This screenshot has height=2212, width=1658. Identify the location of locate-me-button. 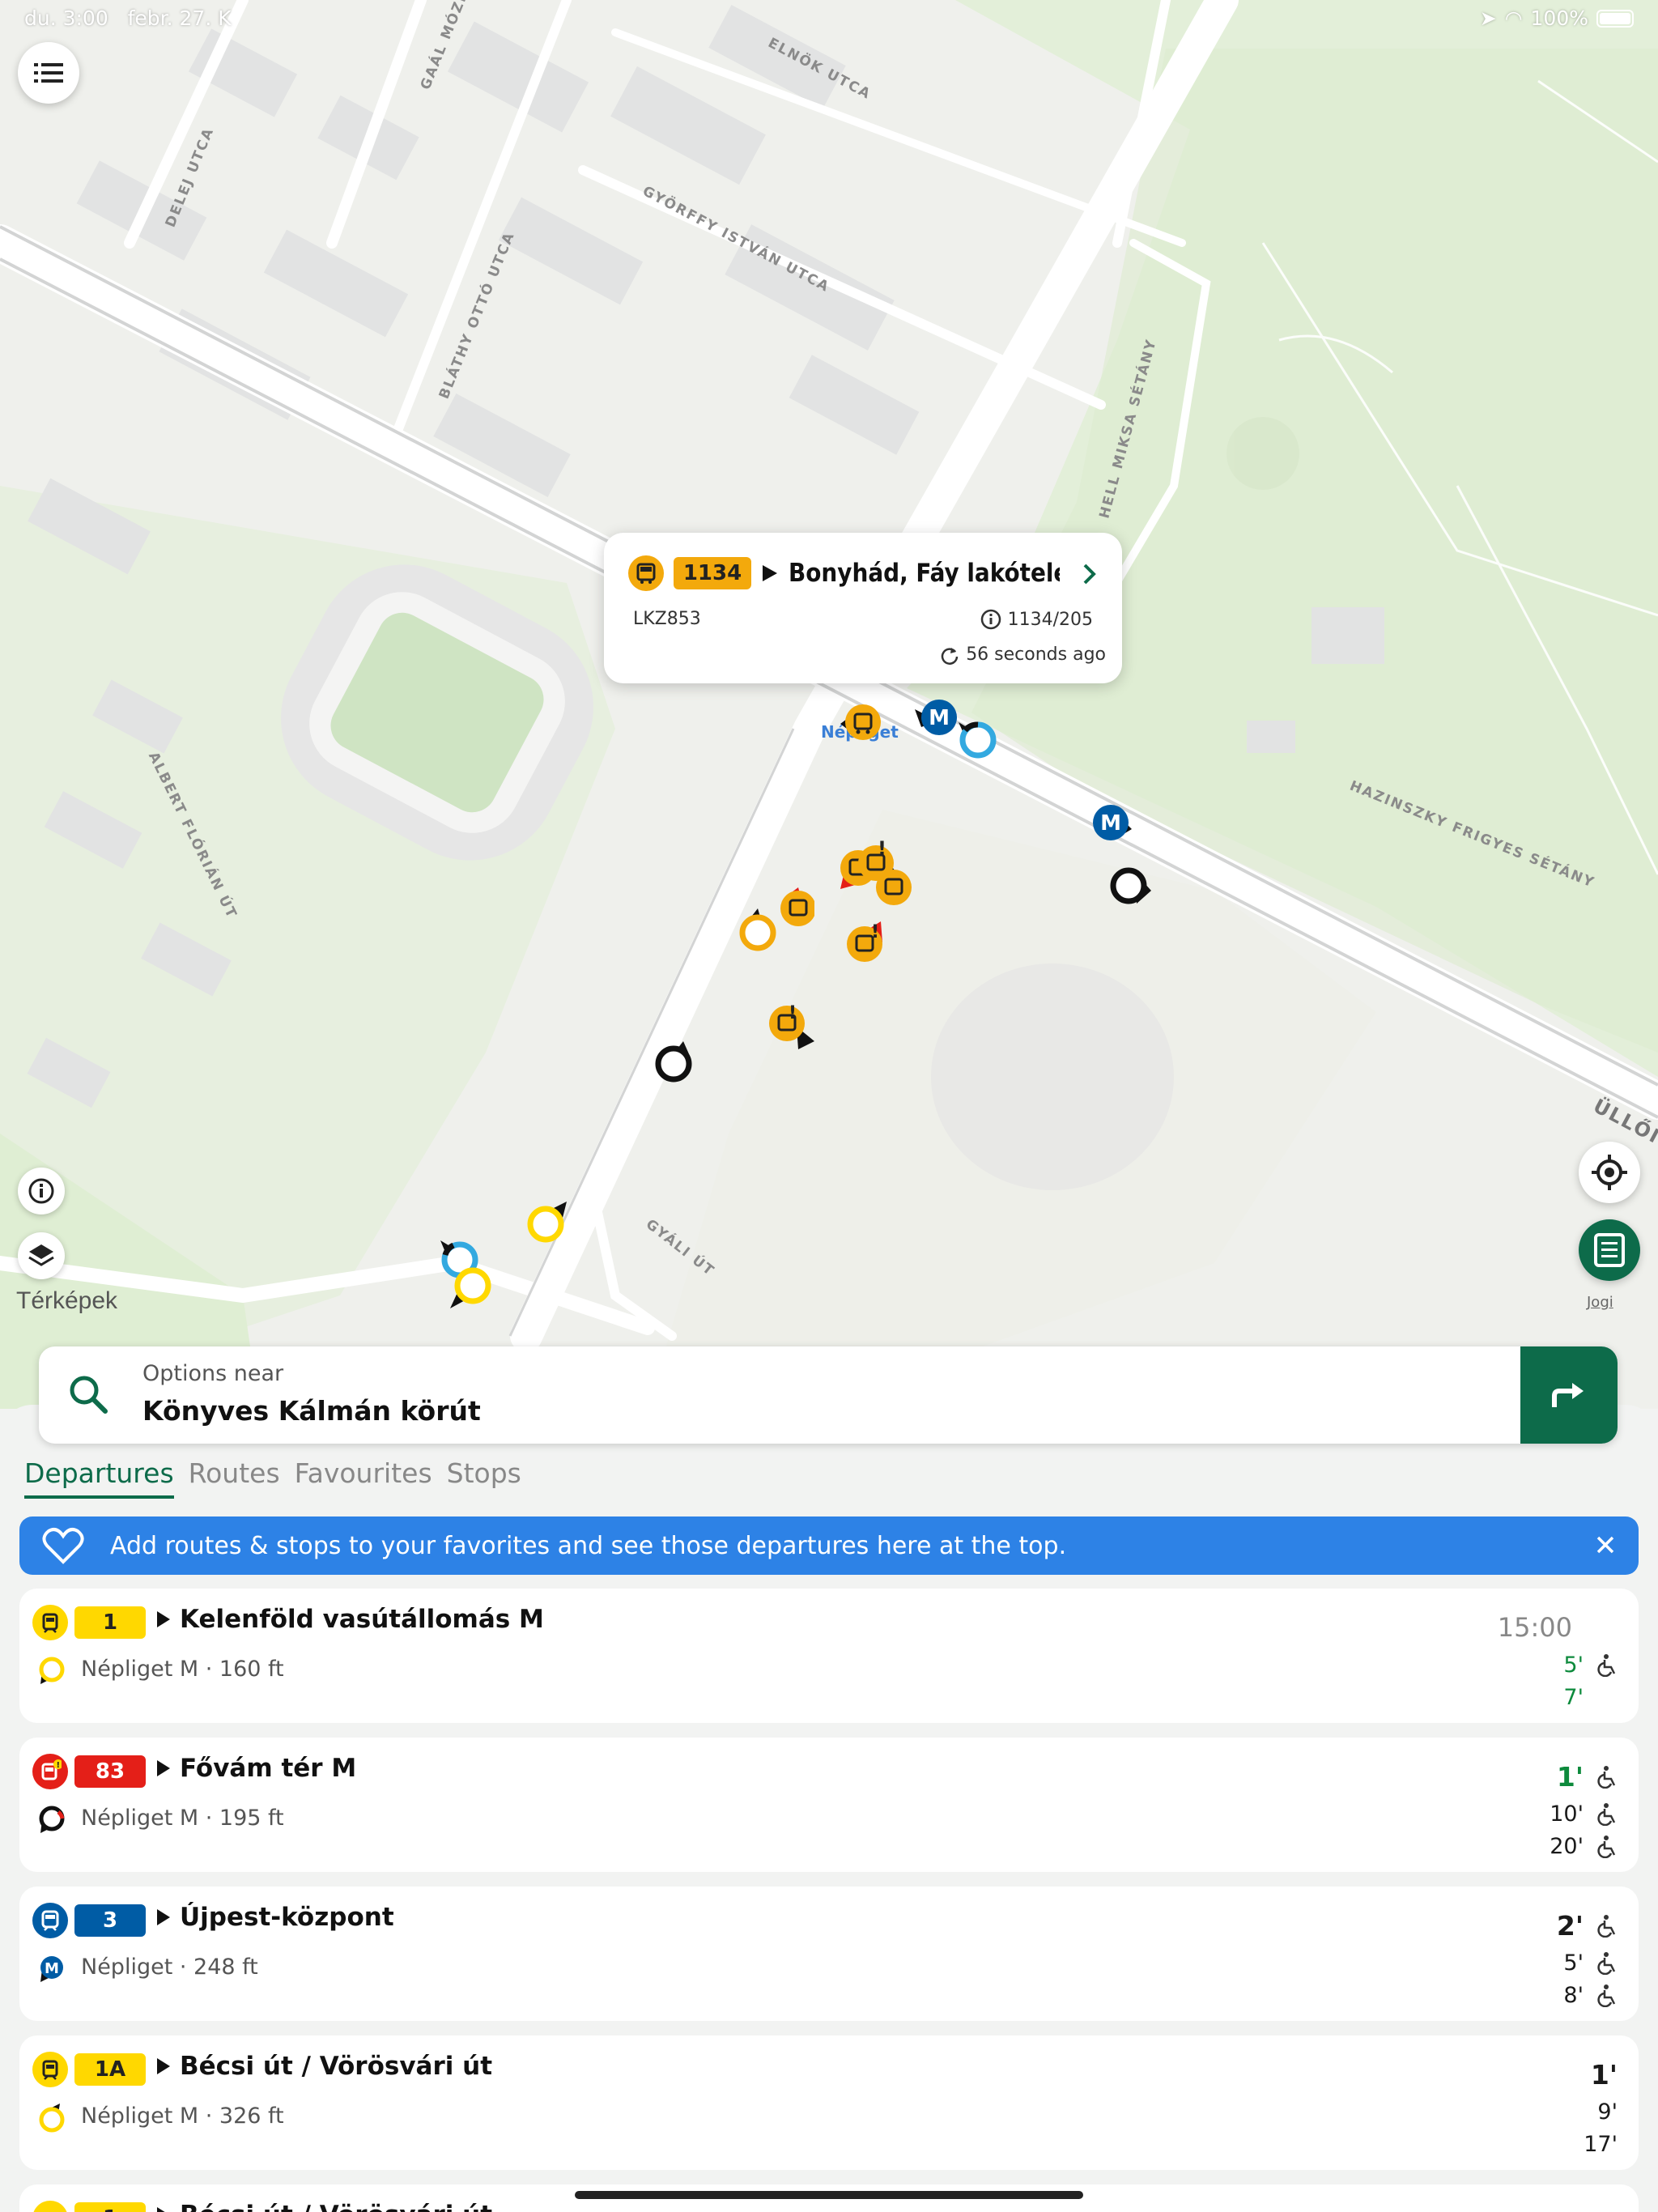
(1609, 1172).